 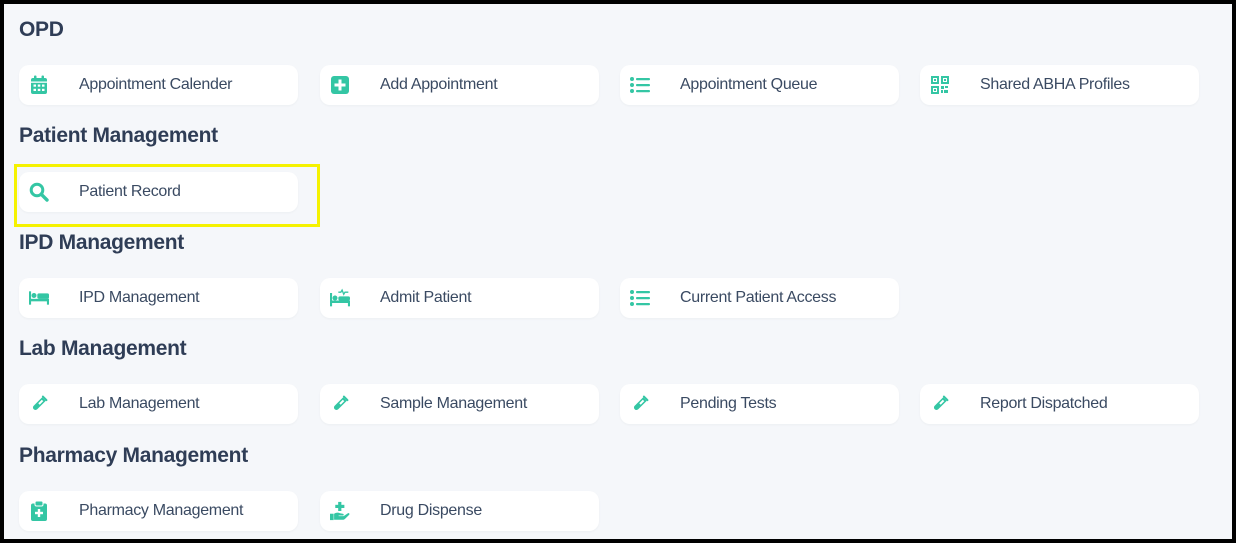 What do you see at coordinates (340, 298) in the screenshot?
I see `bed-pulse-icon` at bounding box center [340, 298].